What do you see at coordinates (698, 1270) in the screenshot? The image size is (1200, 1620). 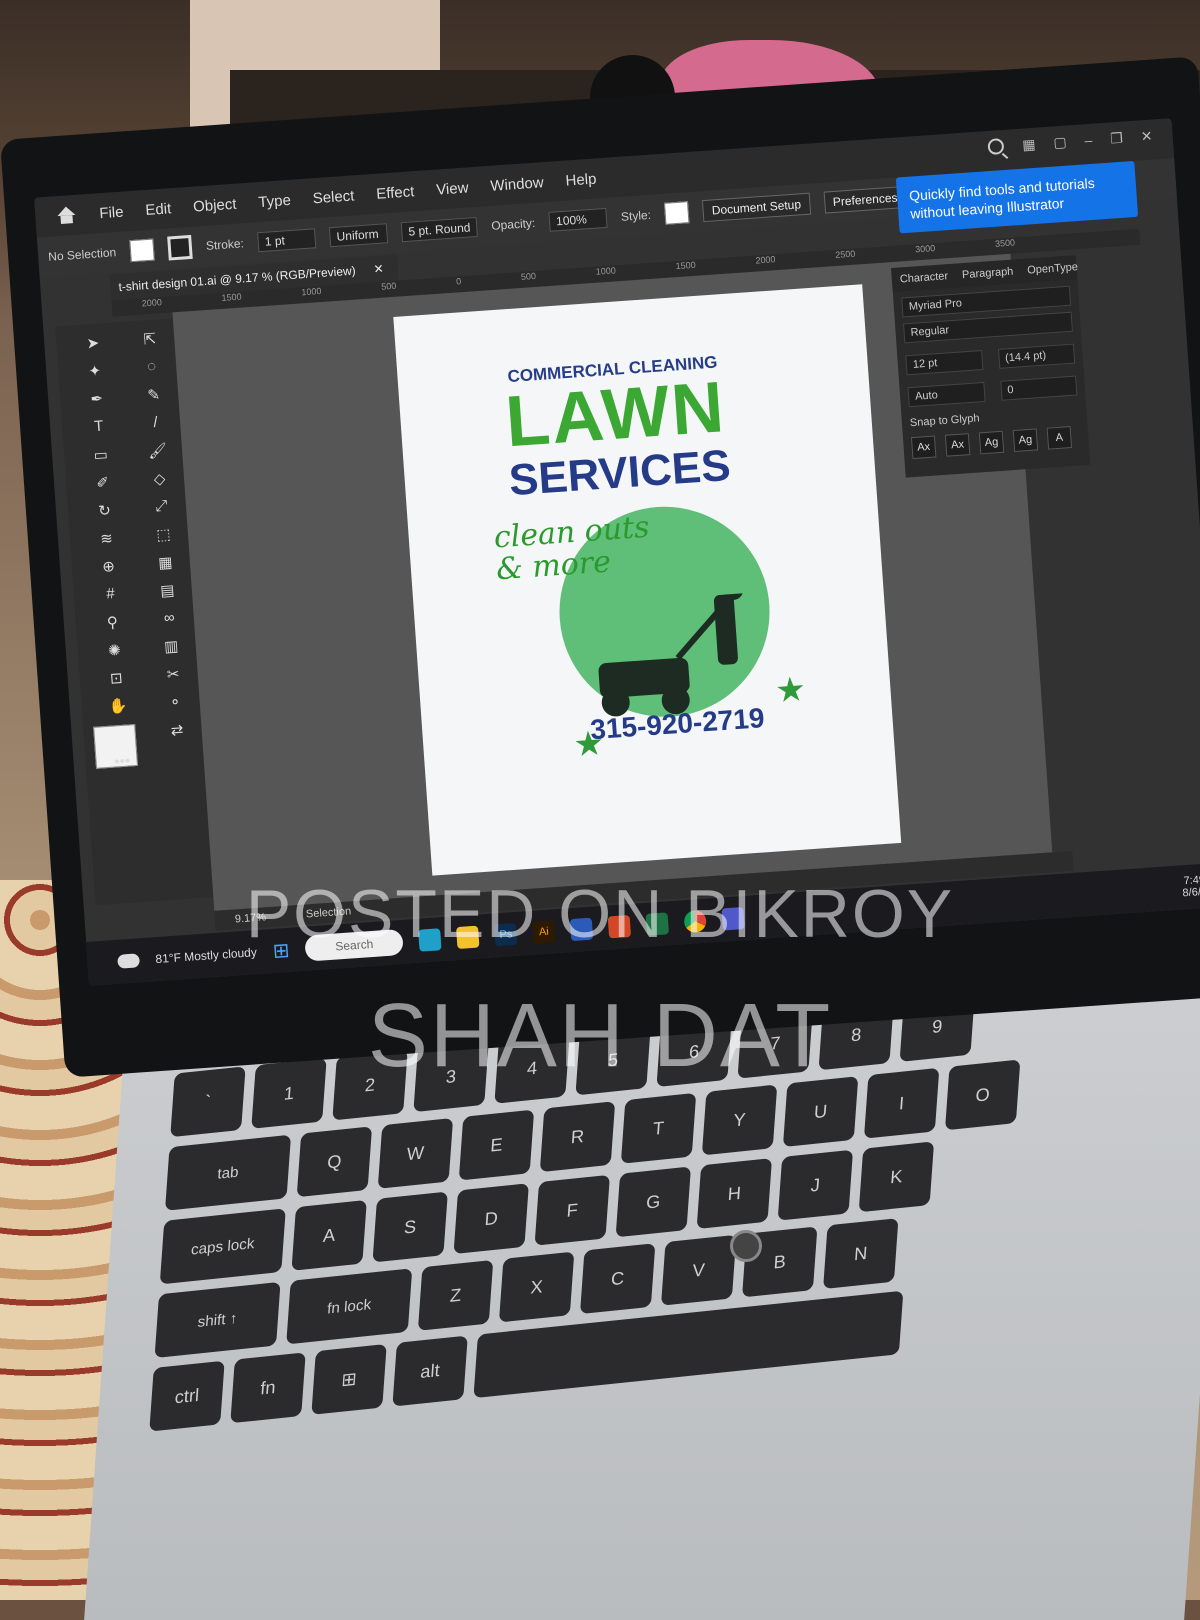 I see `key: V` at bounding box center [698, 1270].